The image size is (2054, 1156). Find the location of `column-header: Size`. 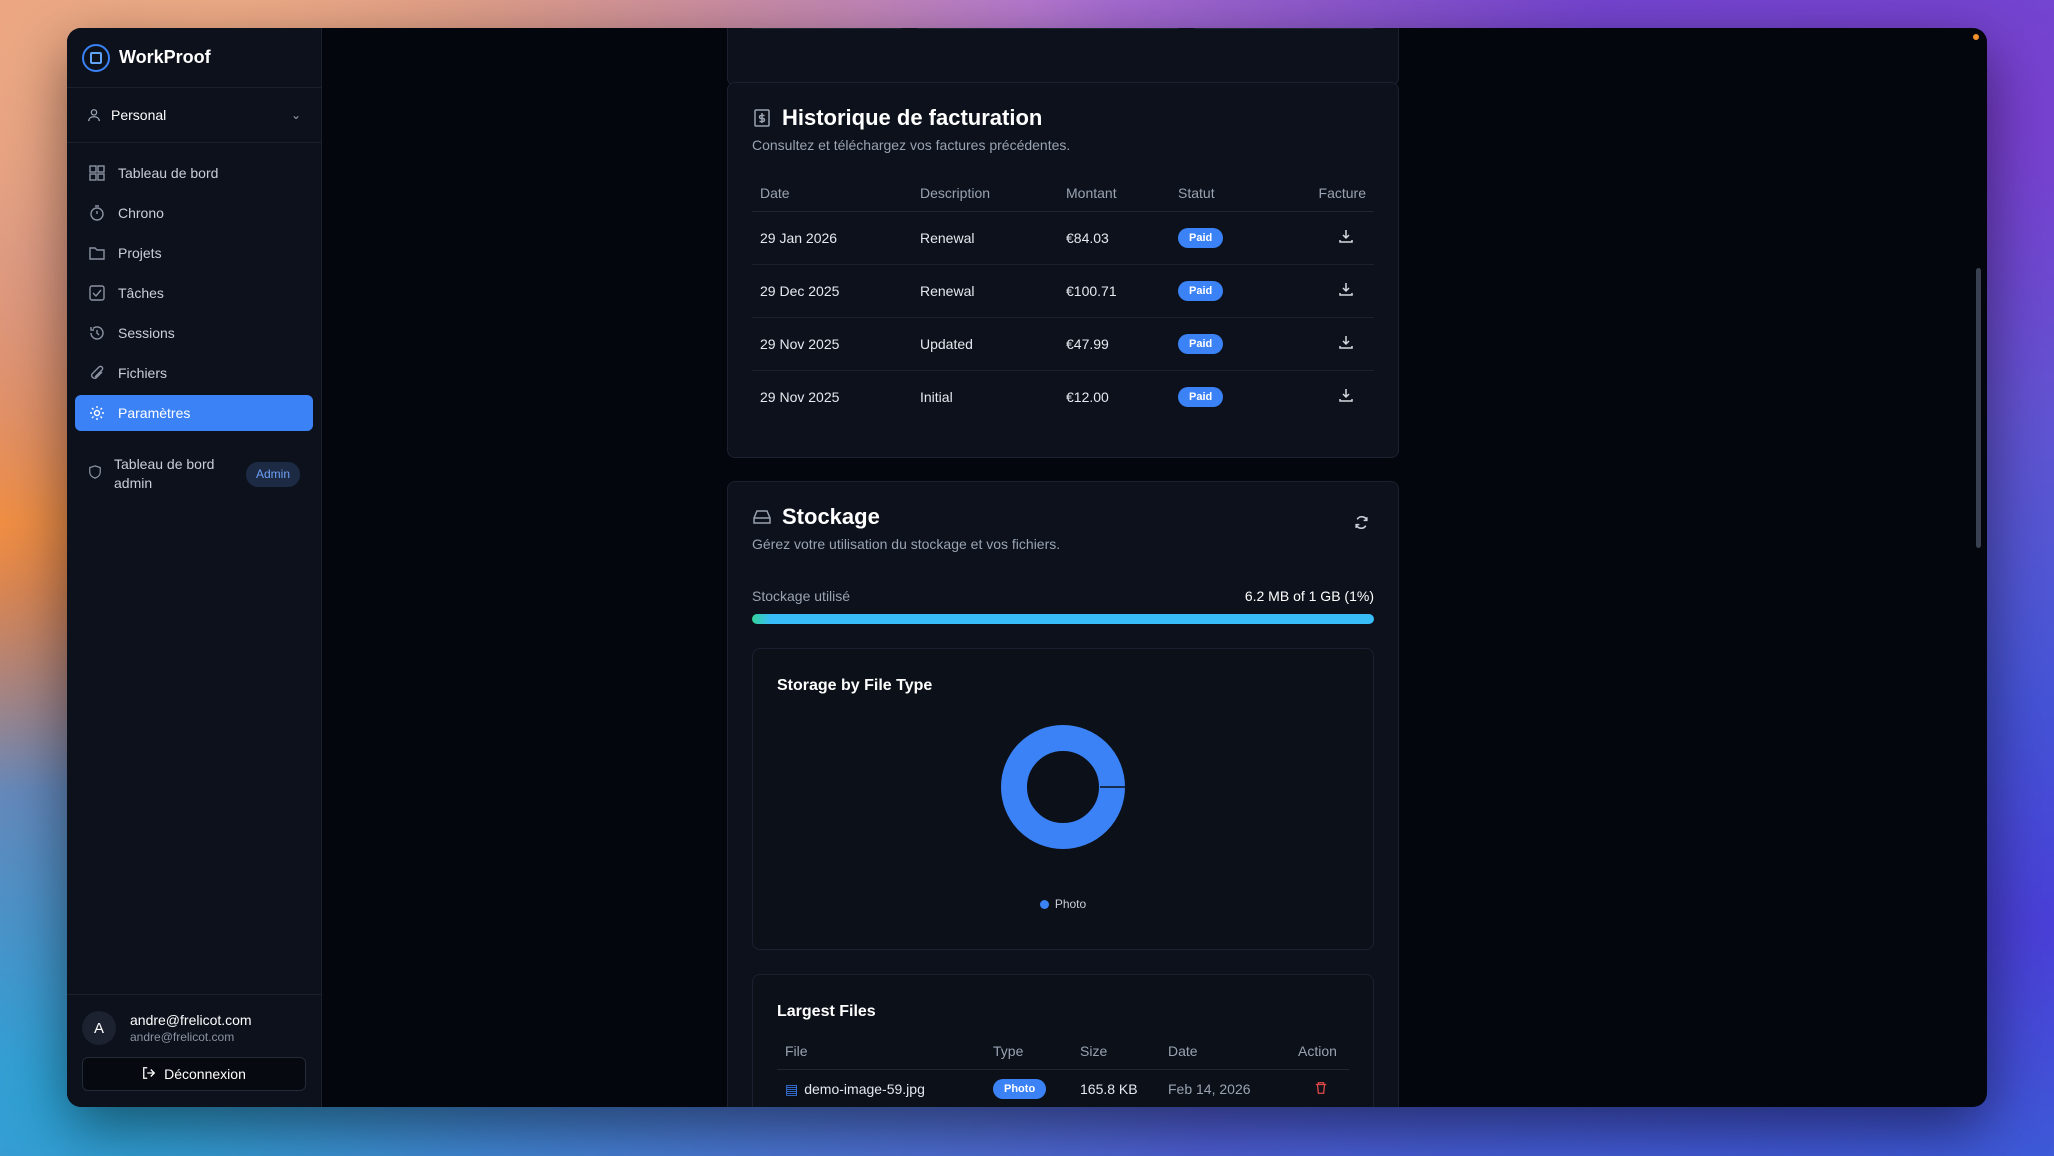

column-header: Size is located at coordinates (1116, 1051).